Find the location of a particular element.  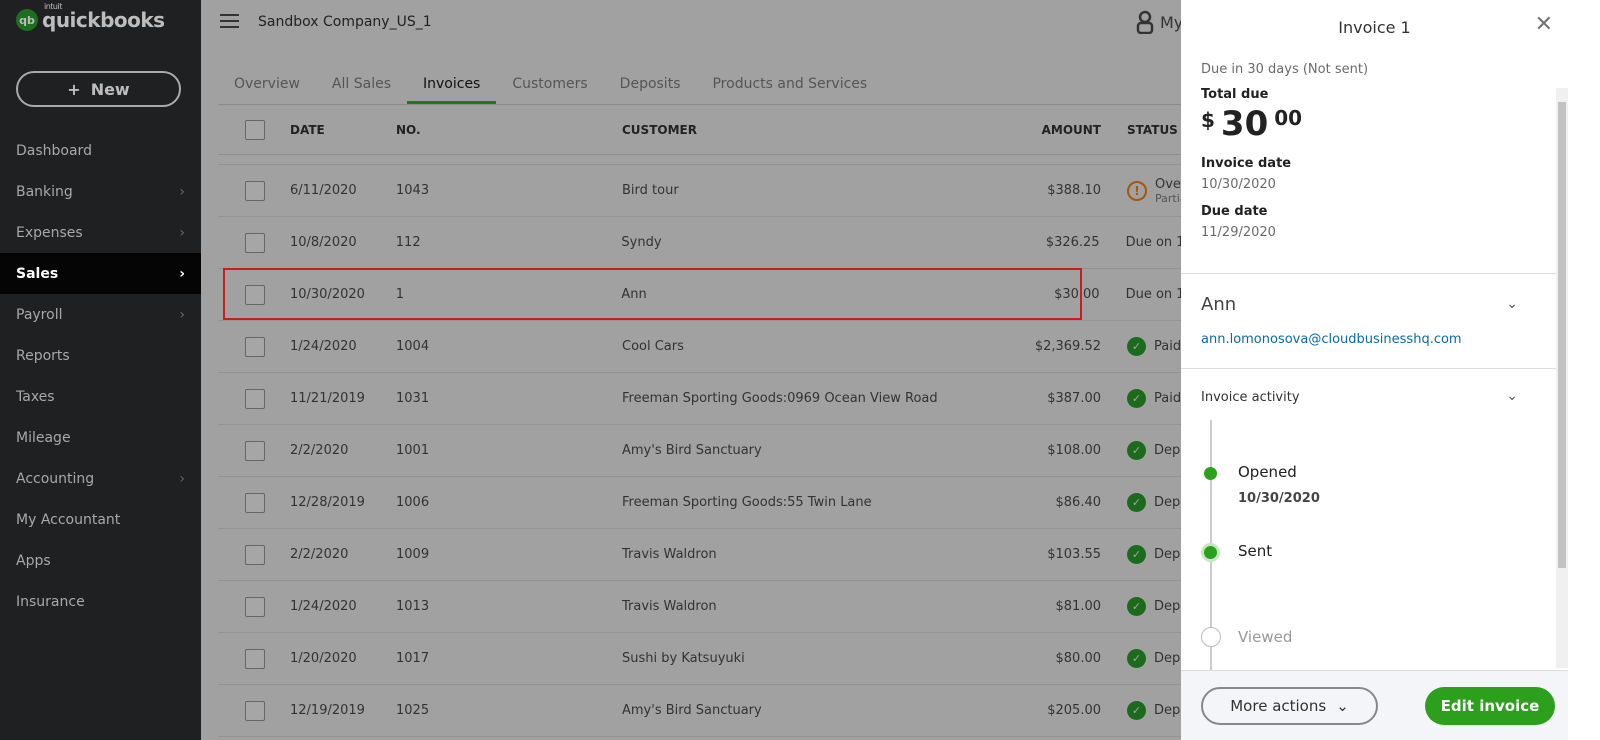

column-no: NO. is located at coordinates (509, 130).